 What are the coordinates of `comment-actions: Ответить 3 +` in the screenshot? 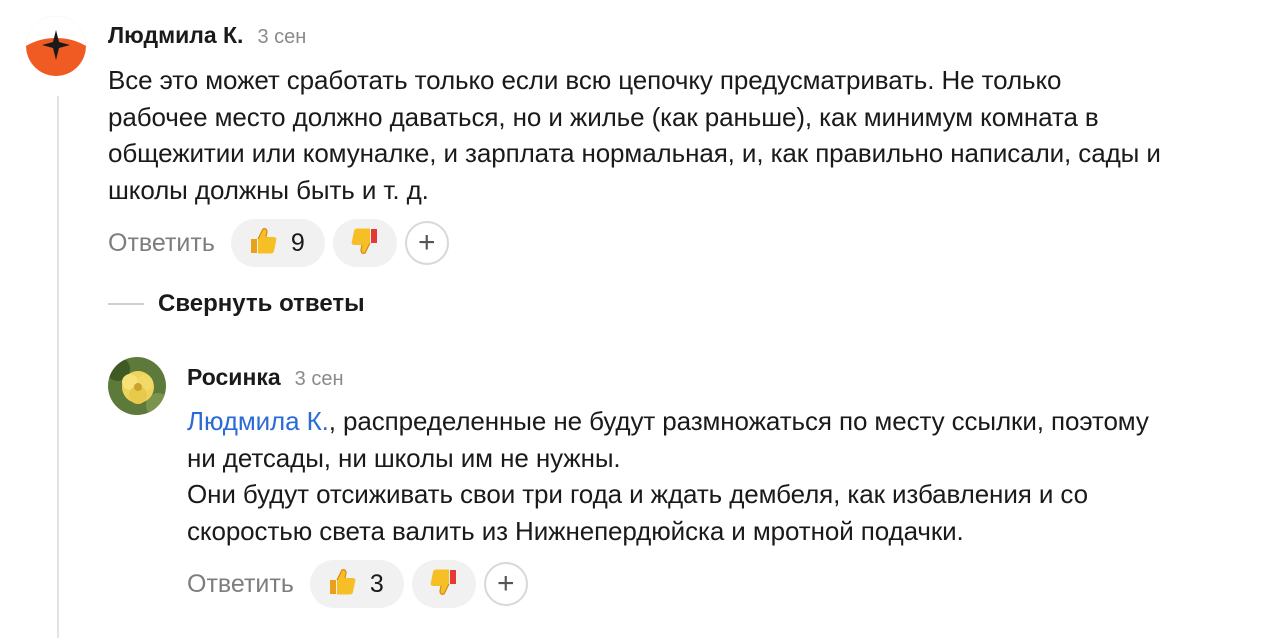 It's located at (357, 584).